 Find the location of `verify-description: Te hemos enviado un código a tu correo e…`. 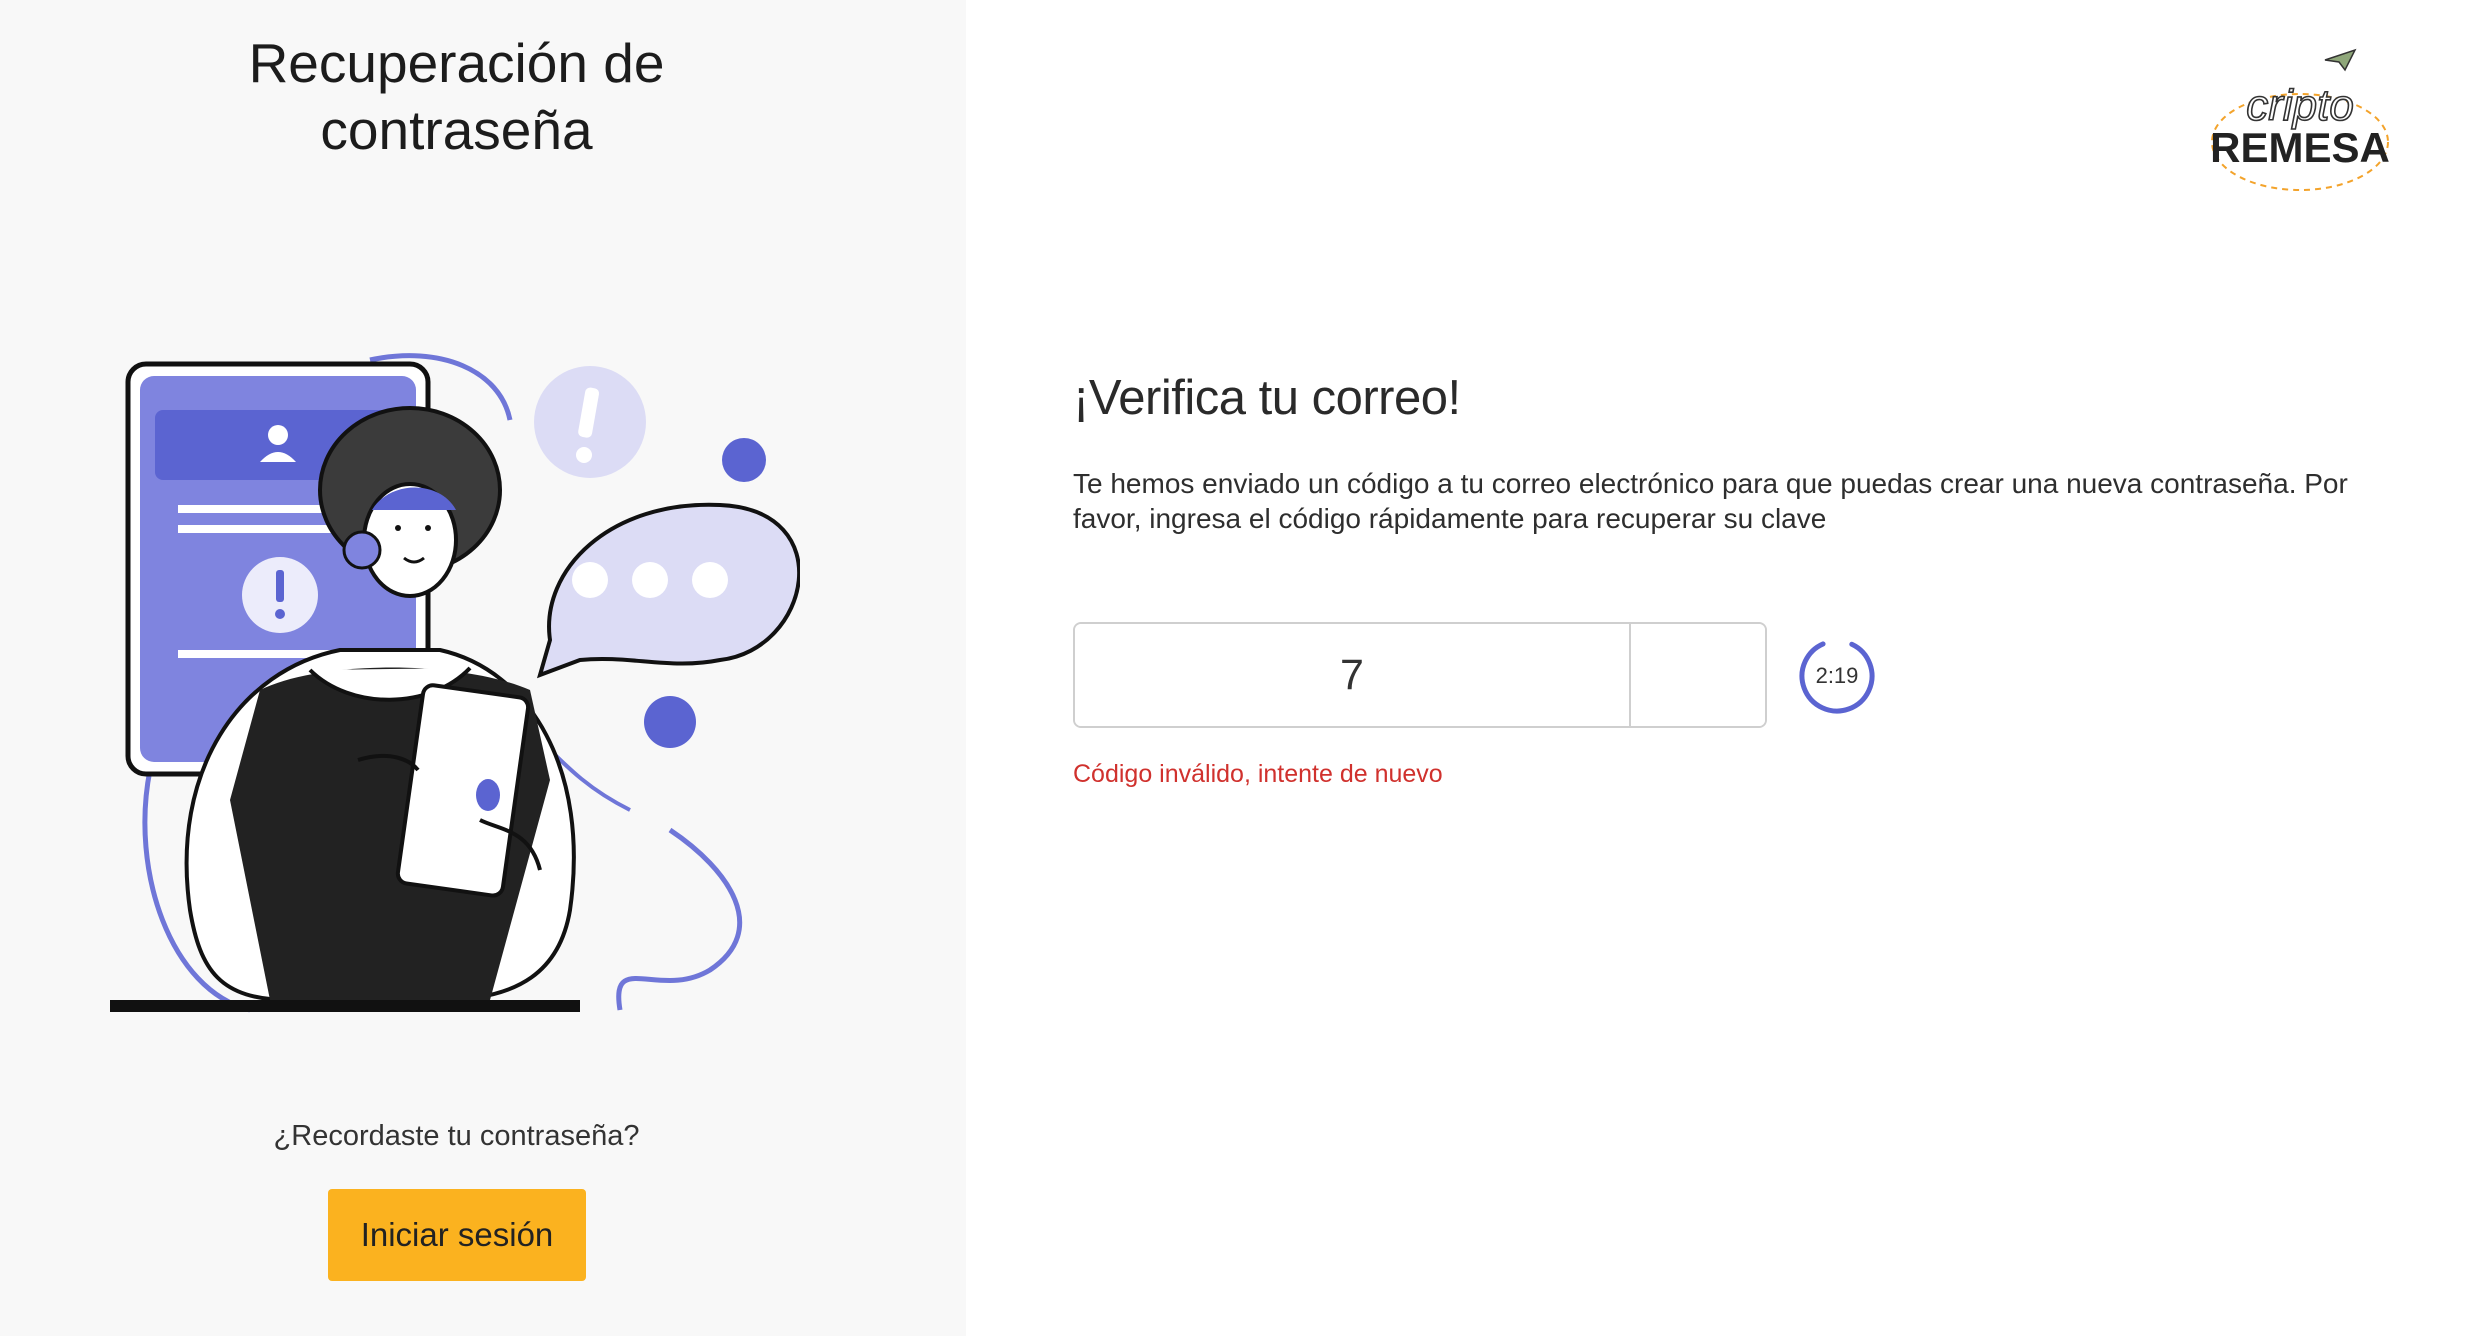

verify-description: Te hemos enviado un código a tu correo e… is located at coordinates (1710, 501).